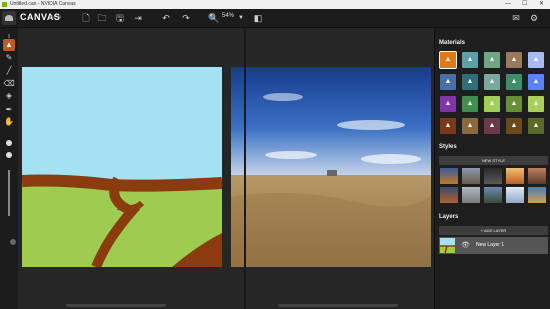  What do you see at coordinates (13, 242) in the screenshot?
I see `scroll-handle` at bounding box center [13, 242].